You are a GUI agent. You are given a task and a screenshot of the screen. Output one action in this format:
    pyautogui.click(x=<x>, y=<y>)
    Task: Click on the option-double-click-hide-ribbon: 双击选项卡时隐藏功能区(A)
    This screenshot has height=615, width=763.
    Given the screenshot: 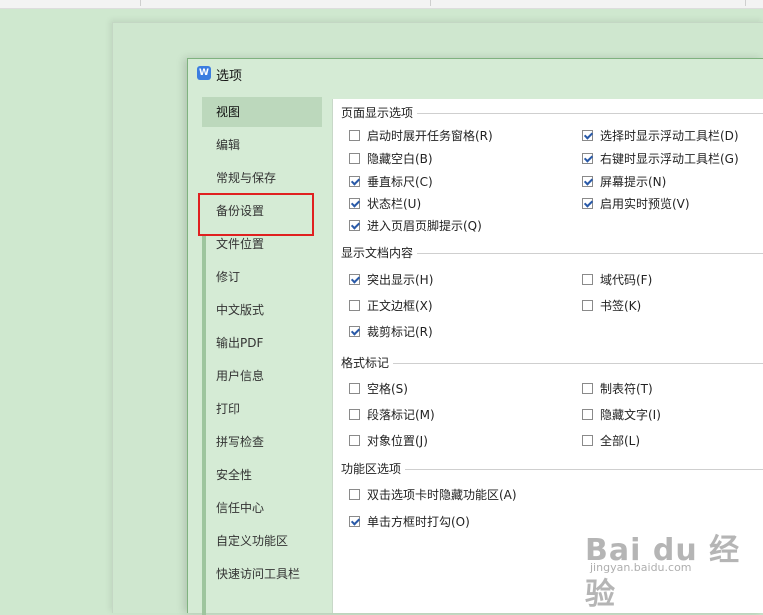 What is the action you would take?
    pyautogui.click(x=433, y=494)
    